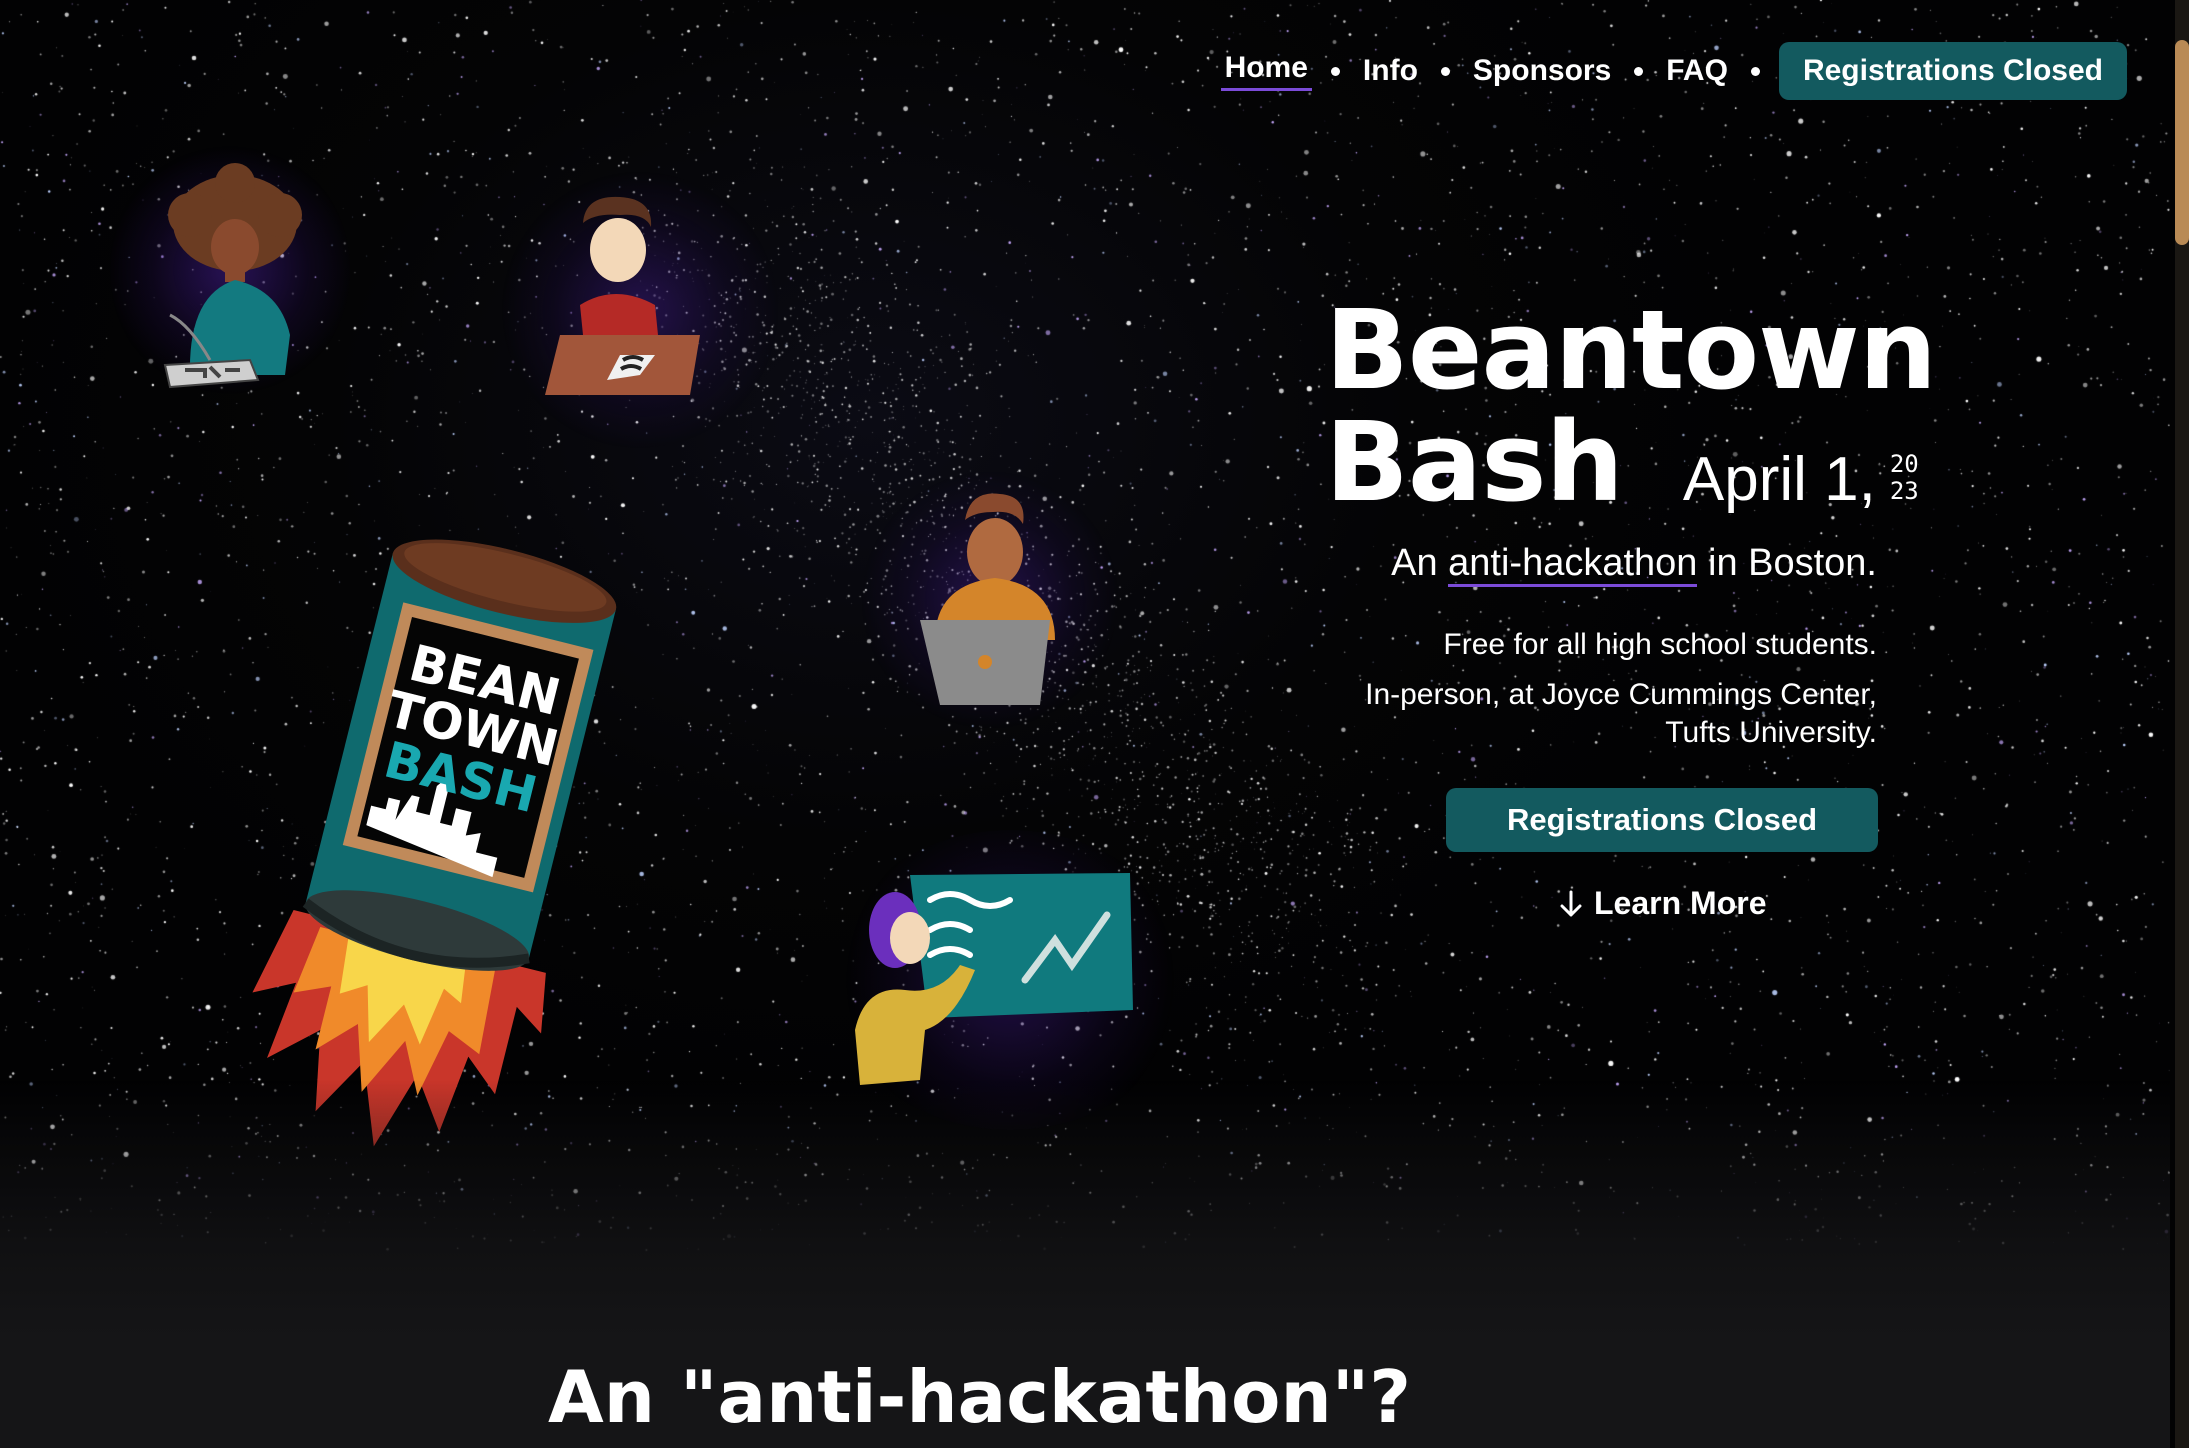  I want to click on learn-more-link: Learn More, so click(1663, 903).